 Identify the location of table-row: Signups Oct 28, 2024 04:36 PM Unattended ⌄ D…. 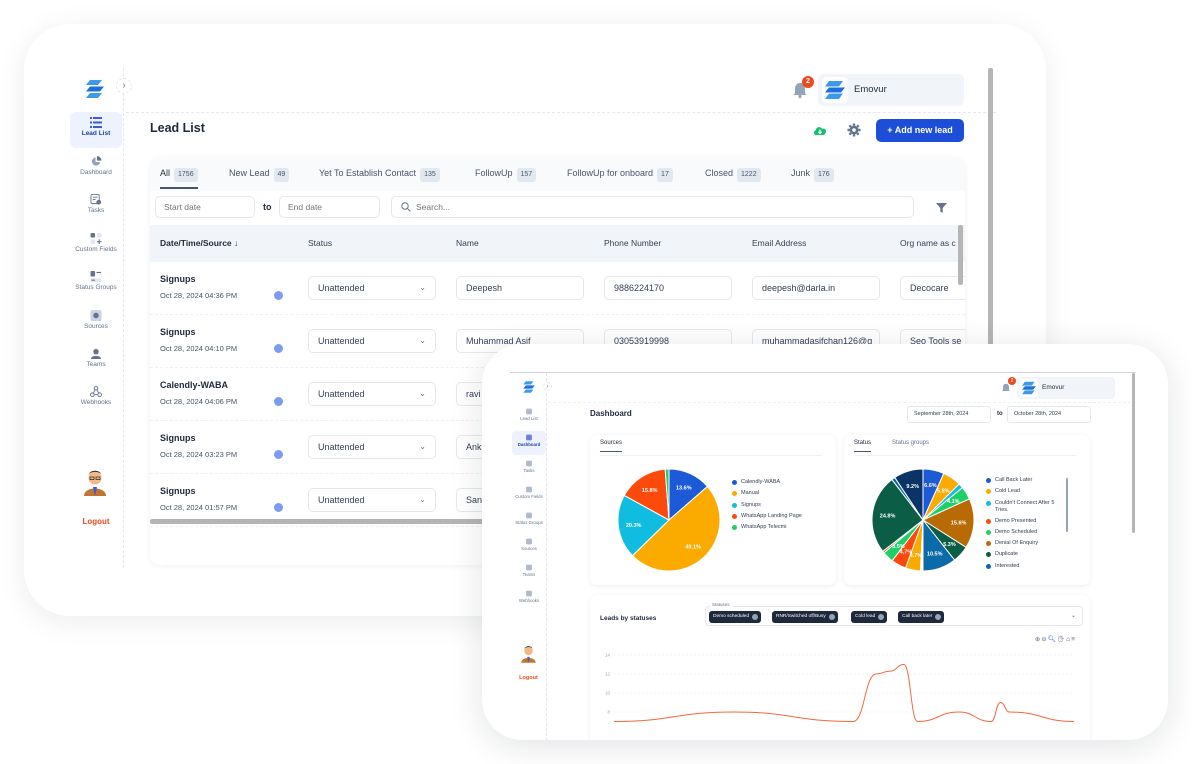
(557, 288).